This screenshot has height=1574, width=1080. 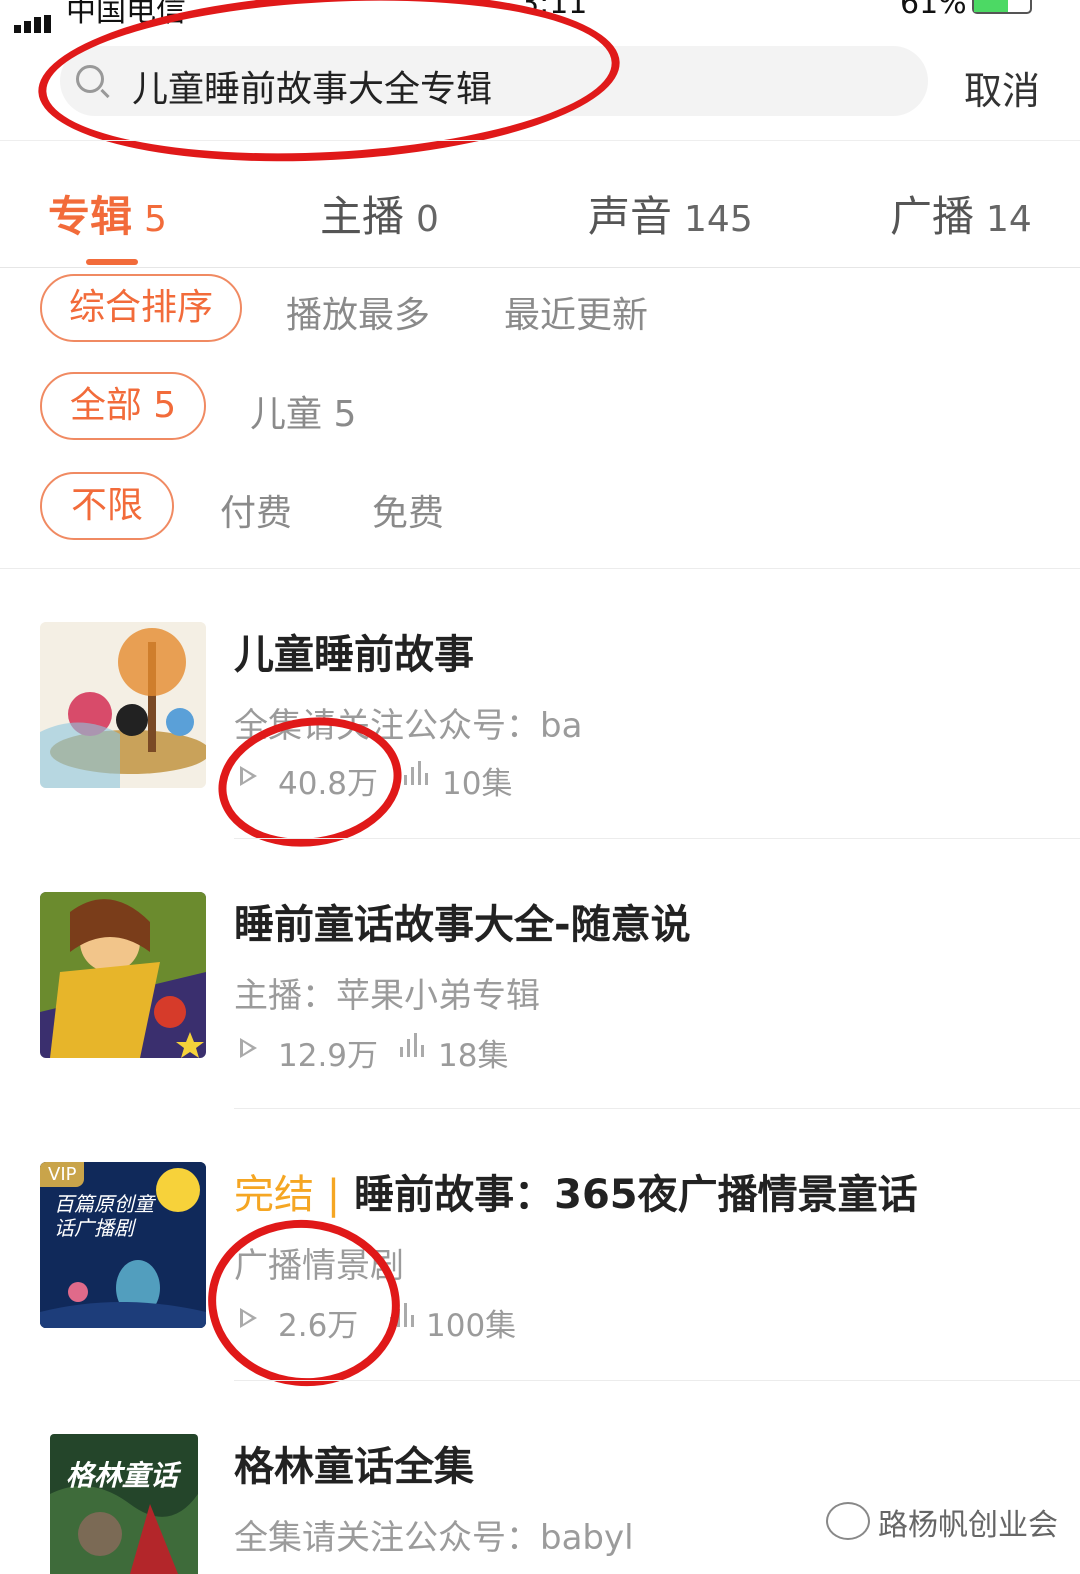 What do you see at coordinates (933, 10) in the screenshot?
I see `battery-percentage: 61%` at bounding box center [933, 10].